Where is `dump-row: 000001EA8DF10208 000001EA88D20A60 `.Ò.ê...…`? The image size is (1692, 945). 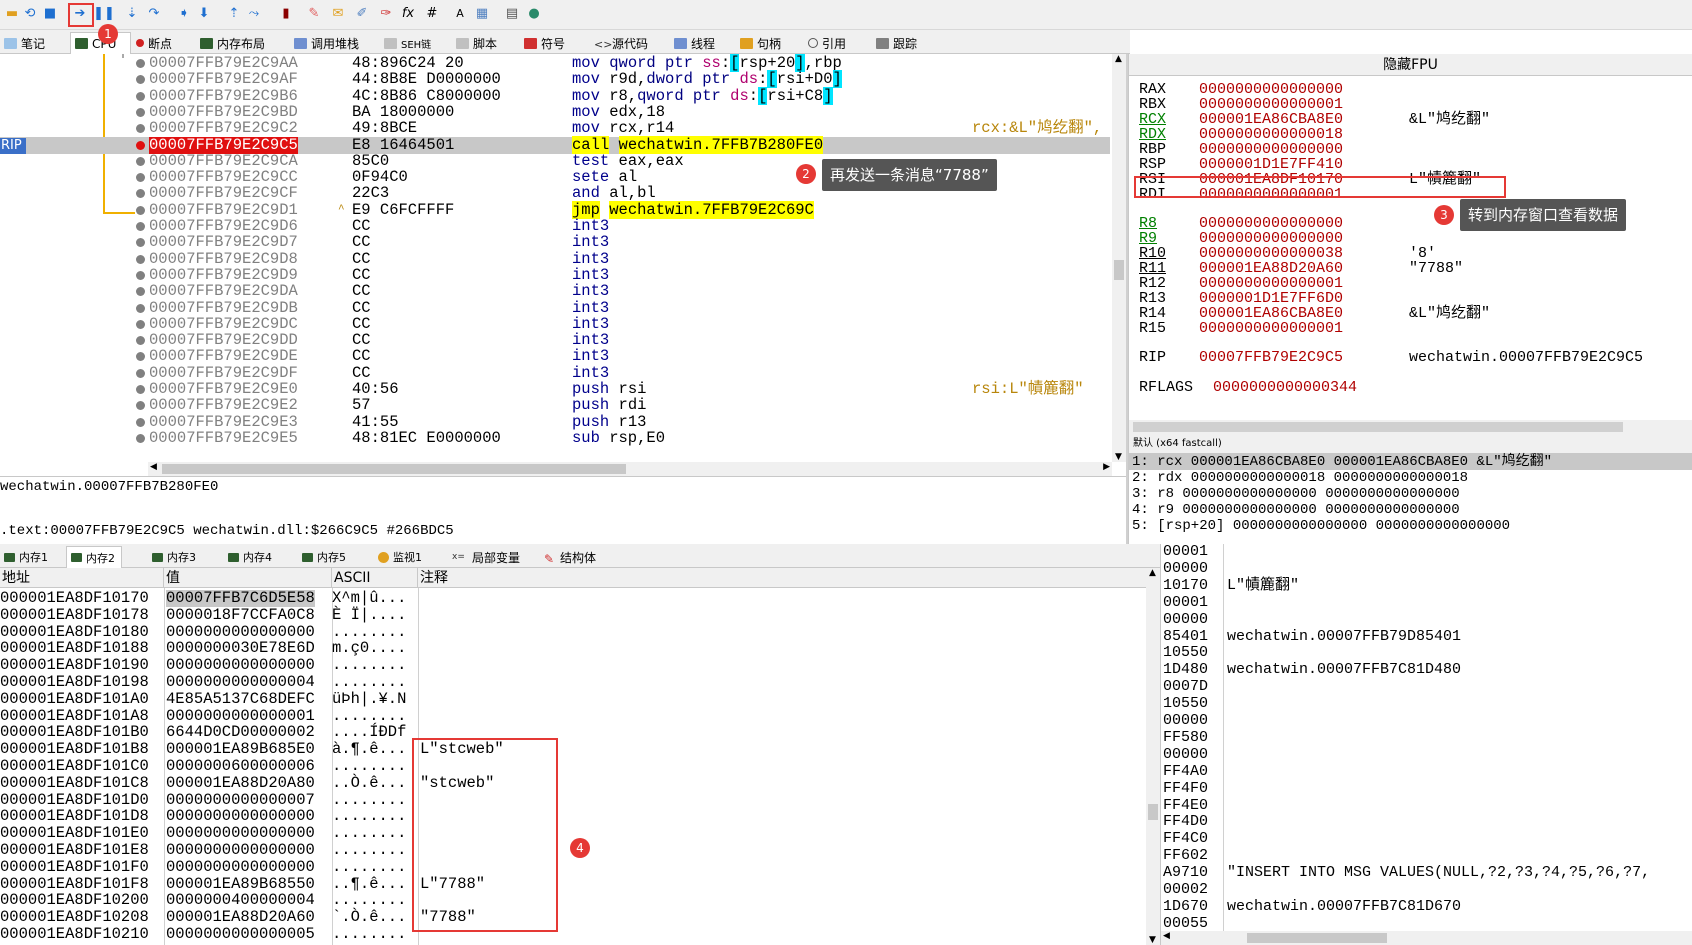 dump-row: 000001EA8DF10208 000001EA88D20A60 `.Ò.ê...… is located at coordinates (573, 917).